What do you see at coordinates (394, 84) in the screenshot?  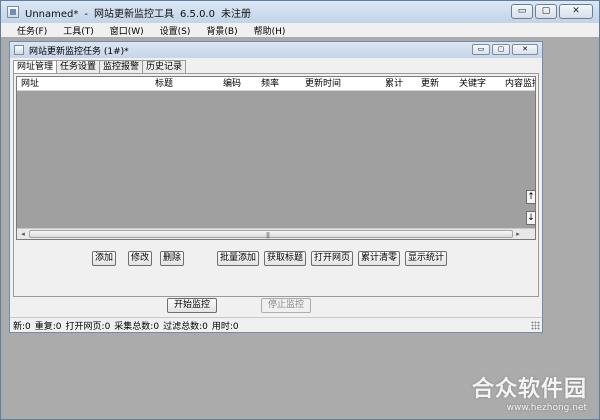 I see `col-total: 累计` at bounding box center [394, 84].